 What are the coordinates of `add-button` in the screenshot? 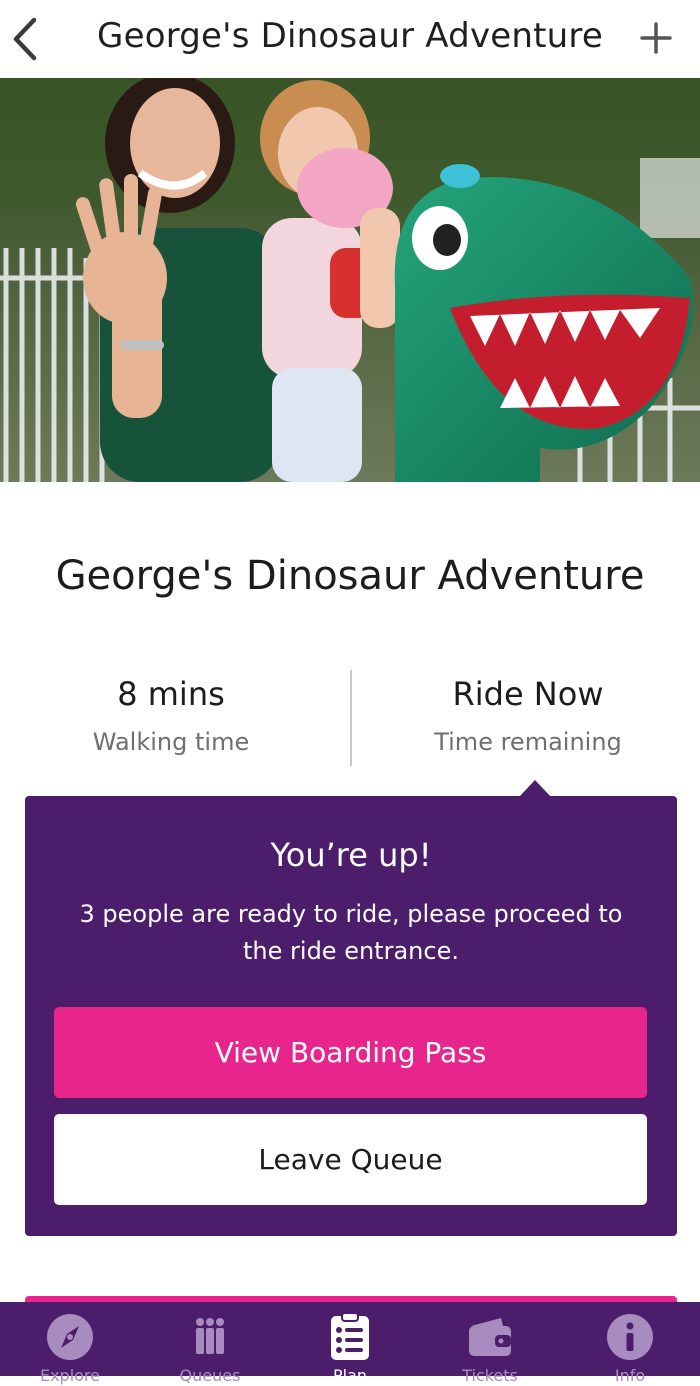 It's located at (656, 38).